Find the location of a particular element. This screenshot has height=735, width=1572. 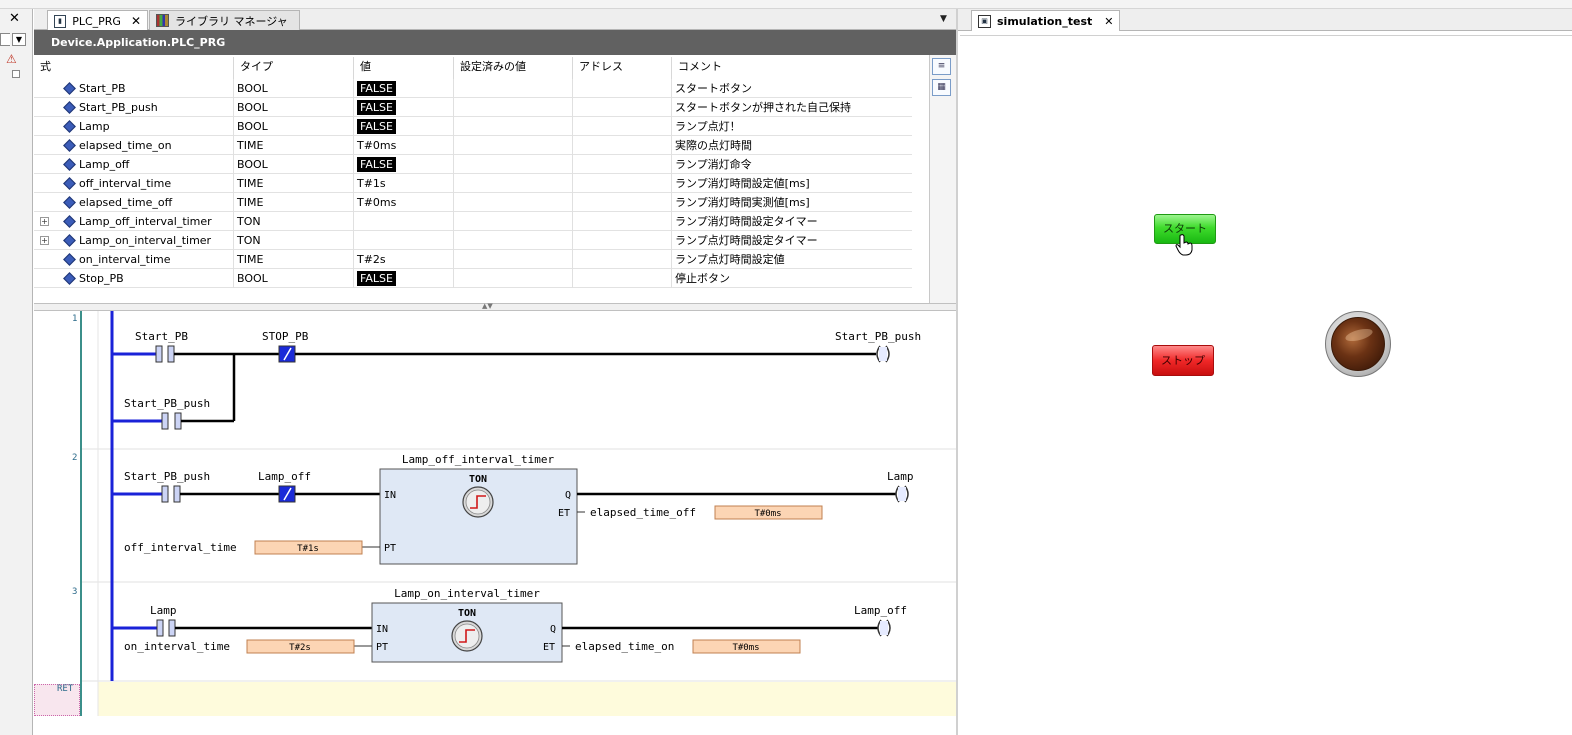

contact-label: Lamp is located at coordinates (163, 610).